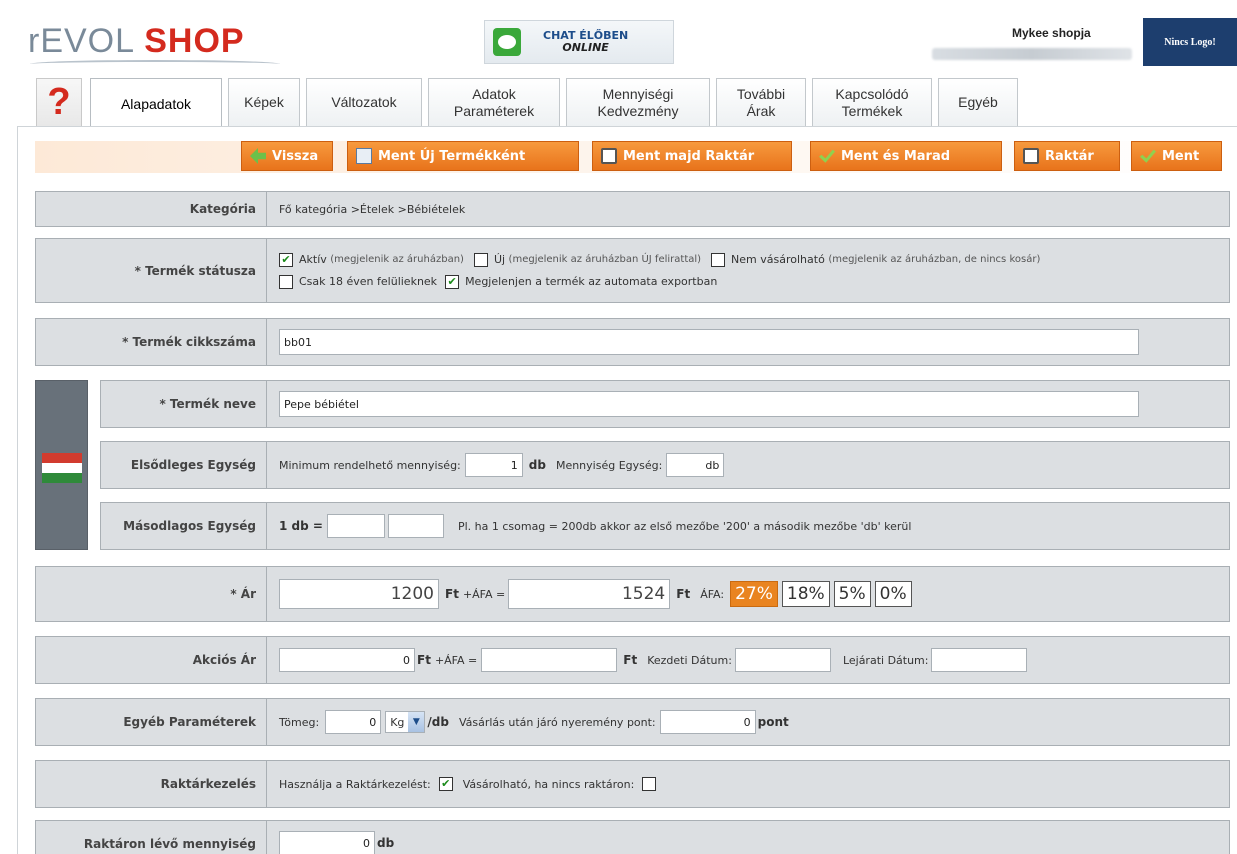  I want to click on weight-input: 0, so click(353, 722).